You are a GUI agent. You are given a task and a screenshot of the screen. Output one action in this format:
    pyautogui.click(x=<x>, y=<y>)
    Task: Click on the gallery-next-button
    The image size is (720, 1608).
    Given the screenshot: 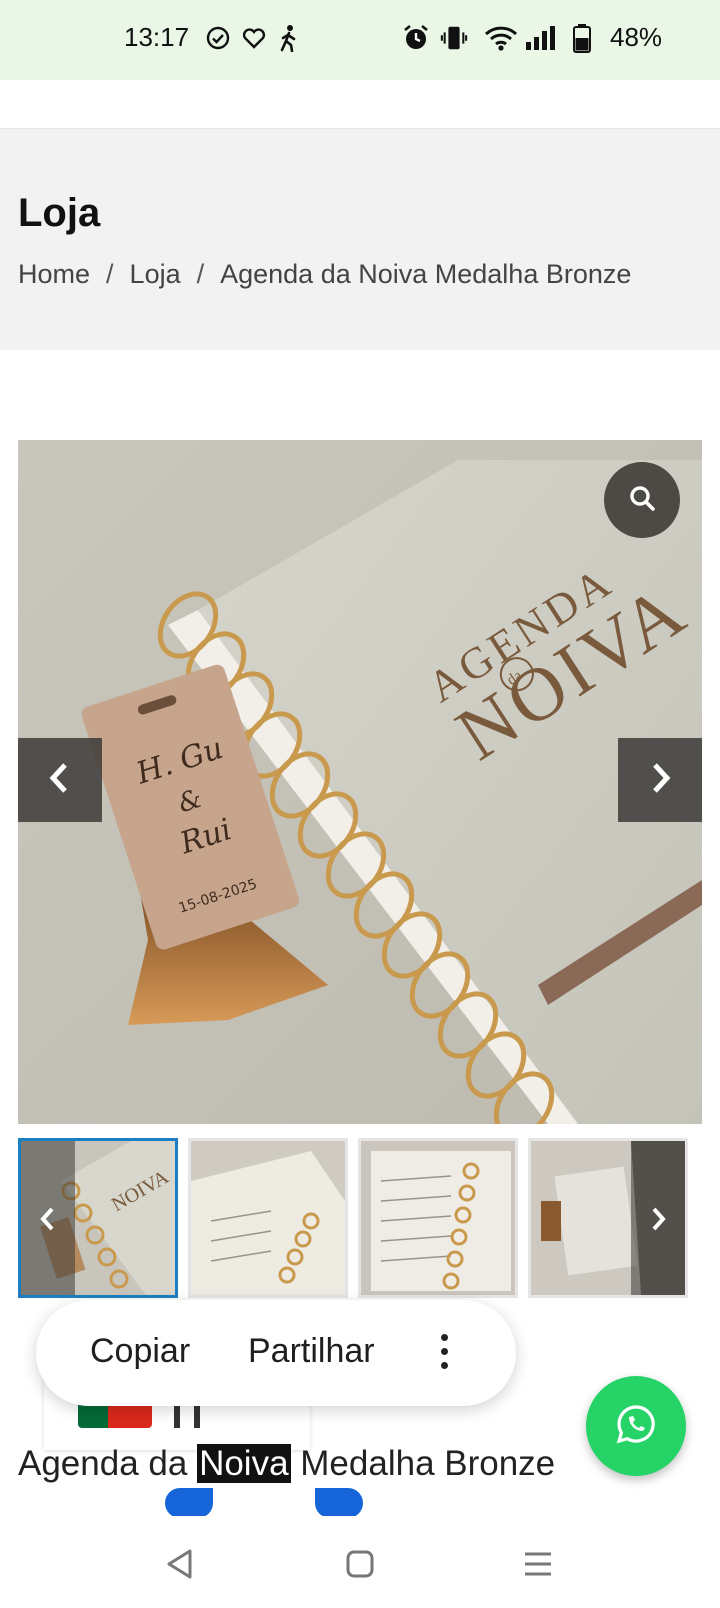 What is the action you would take?
    pyautogui.click(x=660, y=780)
    